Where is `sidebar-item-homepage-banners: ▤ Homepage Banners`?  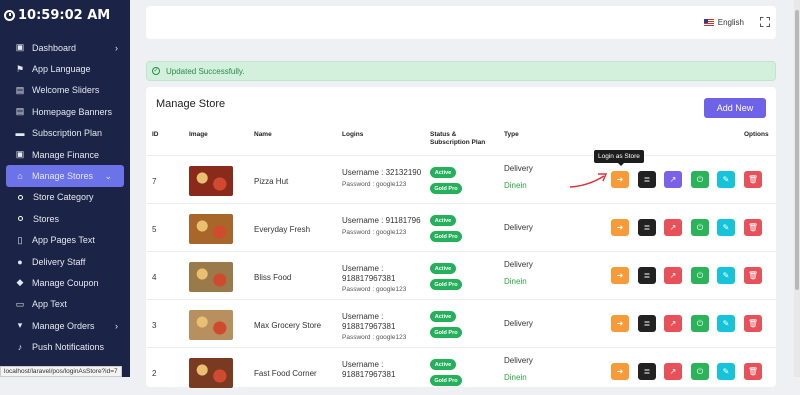
sidebar-item-homepage-banners: ▤ Homepage Banners is located at coordinates (65, 111).